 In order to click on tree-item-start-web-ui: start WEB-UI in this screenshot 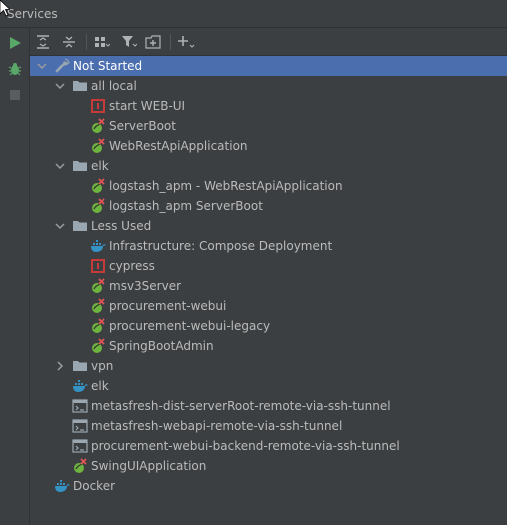, I will do `click(268, 106)`.